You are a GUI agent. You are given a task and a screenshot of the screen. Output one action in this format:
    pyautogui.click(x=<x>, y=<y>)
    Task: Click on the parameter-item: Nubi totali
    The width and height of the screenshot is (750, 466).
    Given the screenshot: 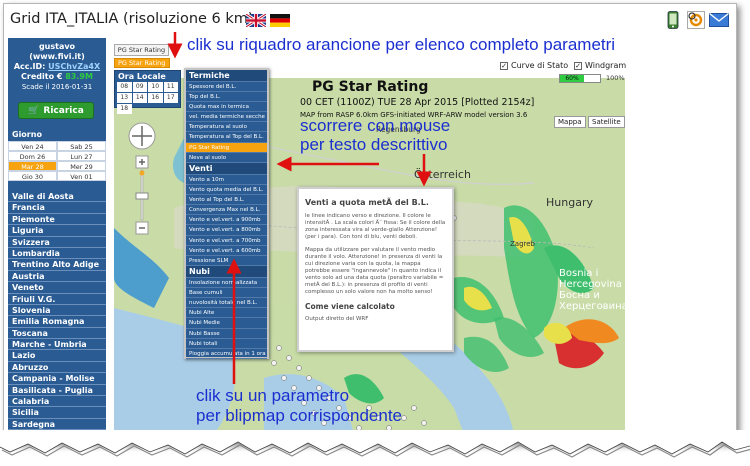 What is the action you would take?
    pyautogui.click(x=226, y=344)
    